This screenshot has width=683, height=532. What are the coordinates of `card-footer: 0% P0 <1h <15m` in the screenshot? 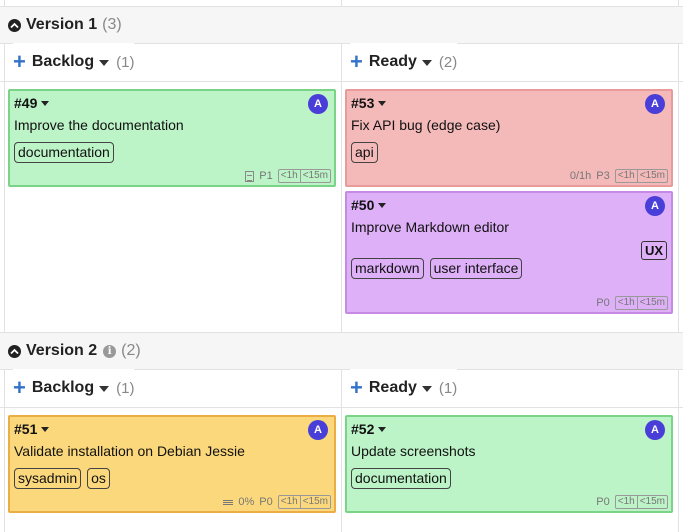 It's located at (277, 502).